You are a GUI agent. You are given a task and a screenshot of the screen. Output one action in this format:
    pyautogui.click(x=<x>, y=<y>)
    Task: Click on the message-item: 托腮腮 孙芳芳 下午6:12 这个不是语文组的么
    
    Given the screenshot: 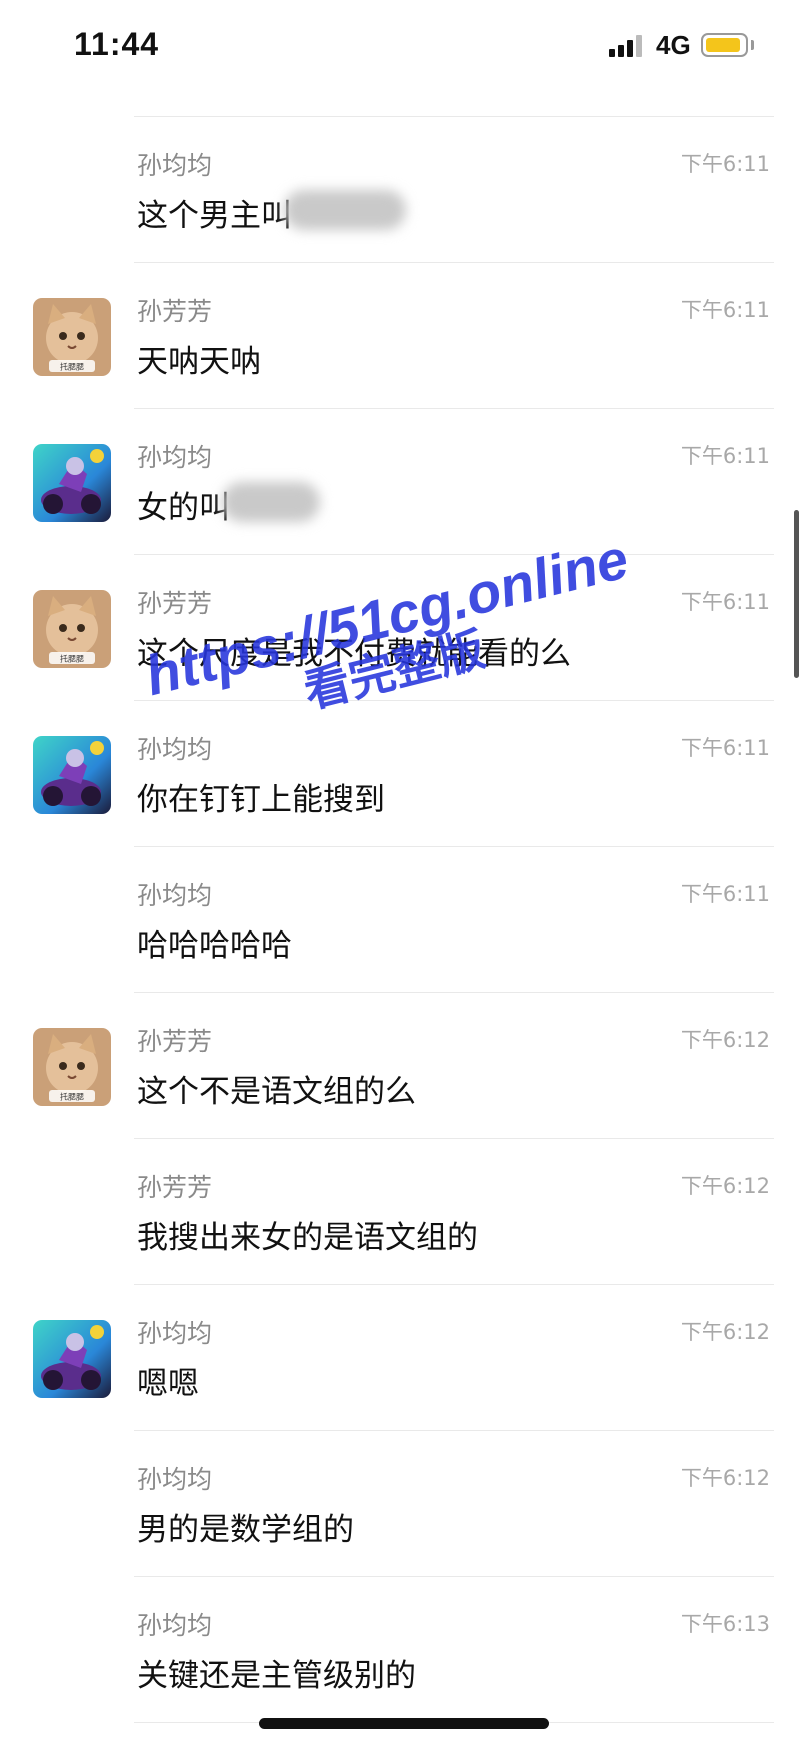 What is the action you would take?
    pyautogui.click(x=400, y=1065)
    